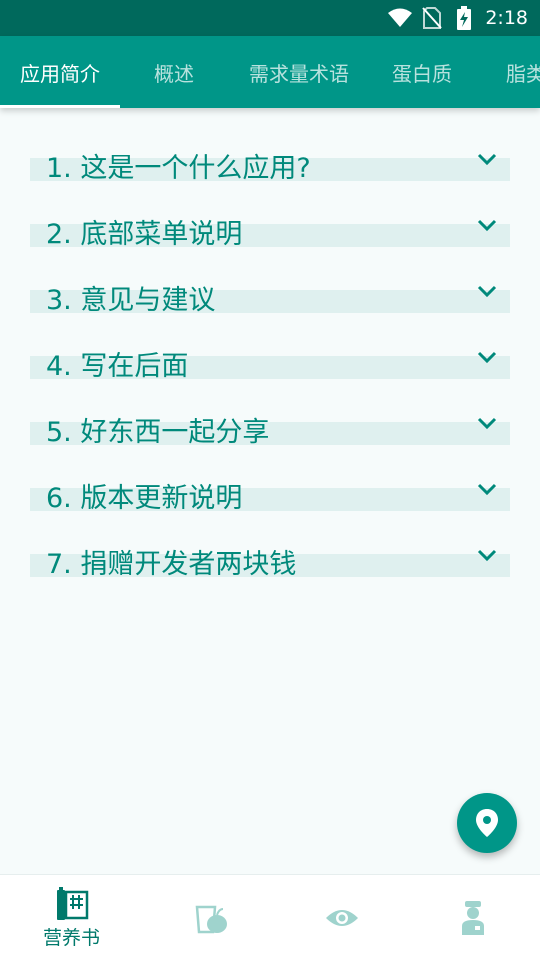 The height and width of the screenshot is (960, 540). Describe the element at coordinates (432, 18) in the screenshot. I see `no-sim-icon` at that location.